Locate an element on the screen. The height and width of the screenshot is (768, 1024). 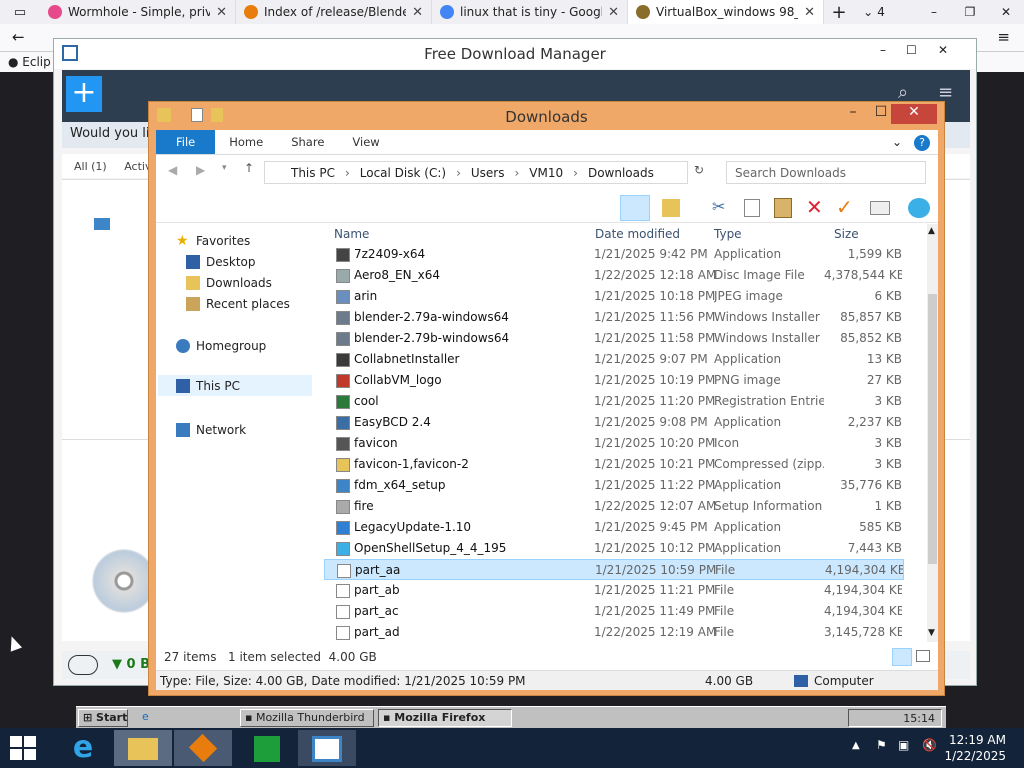
help-icon: ? is located at coordinates (922, 143).